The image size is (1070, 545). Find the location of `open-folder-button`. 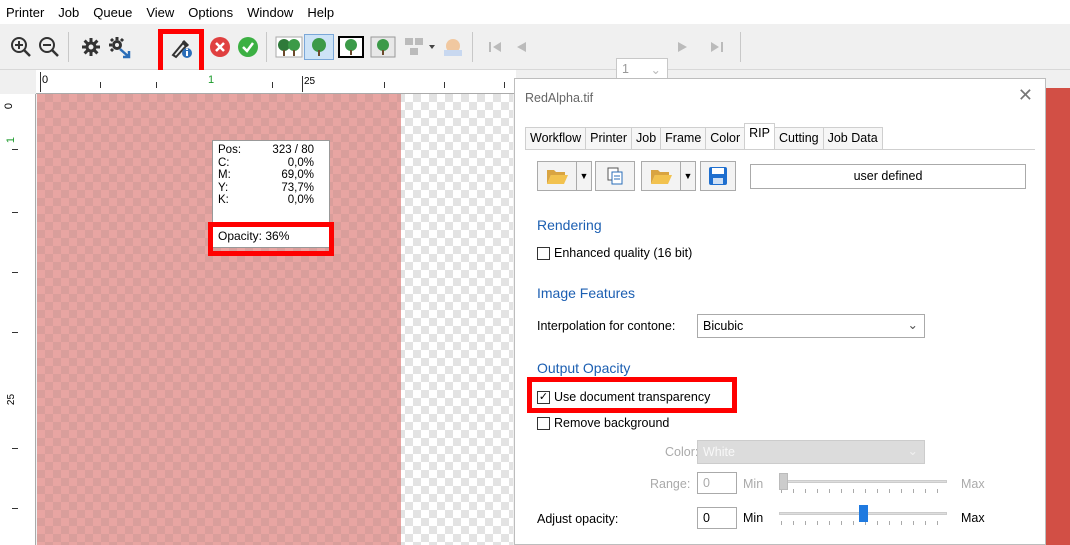

open-folder-button is located at coordinates (661, 176).